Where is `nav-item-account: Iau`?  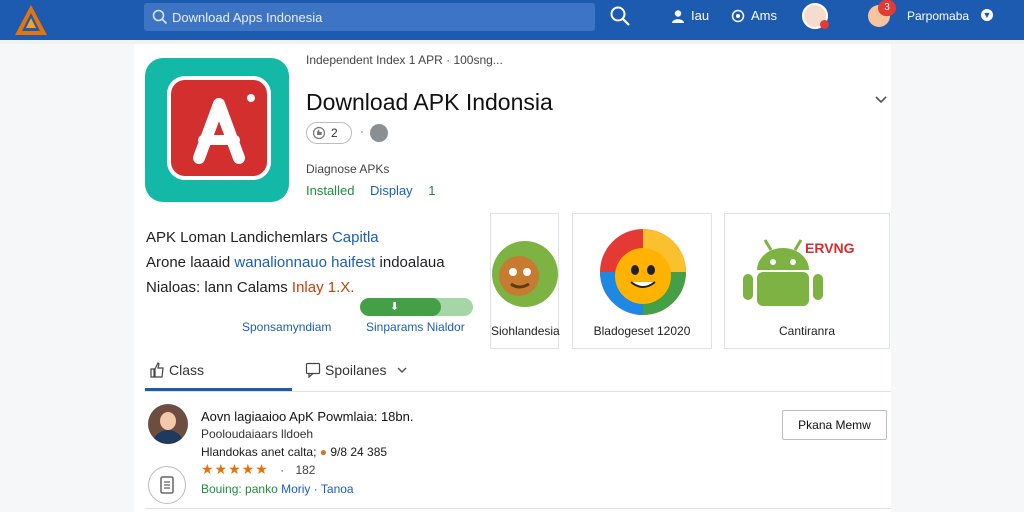 nav-item-account: Iau is located at coordinates (690, 15).